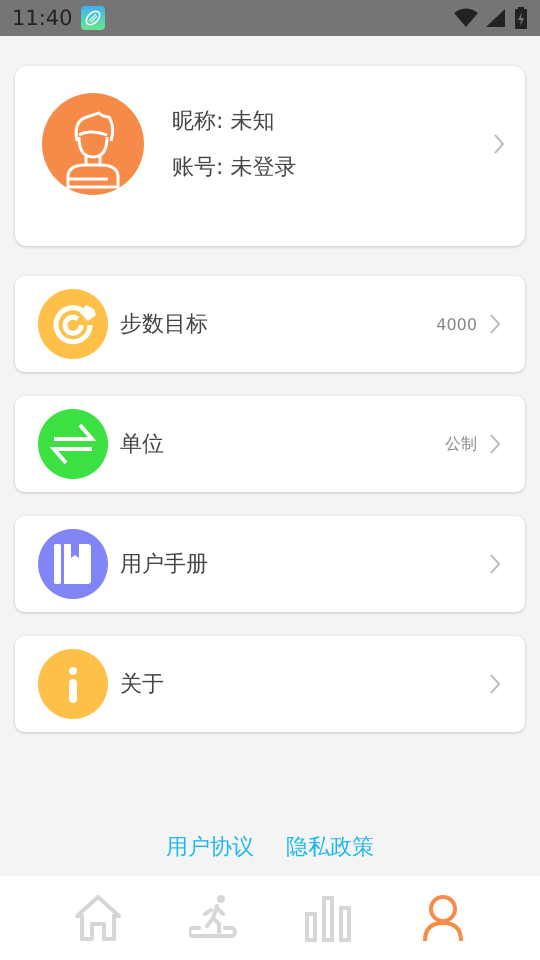 The image size is (540, 960). I want to click on book-icon, so click(73, 564).